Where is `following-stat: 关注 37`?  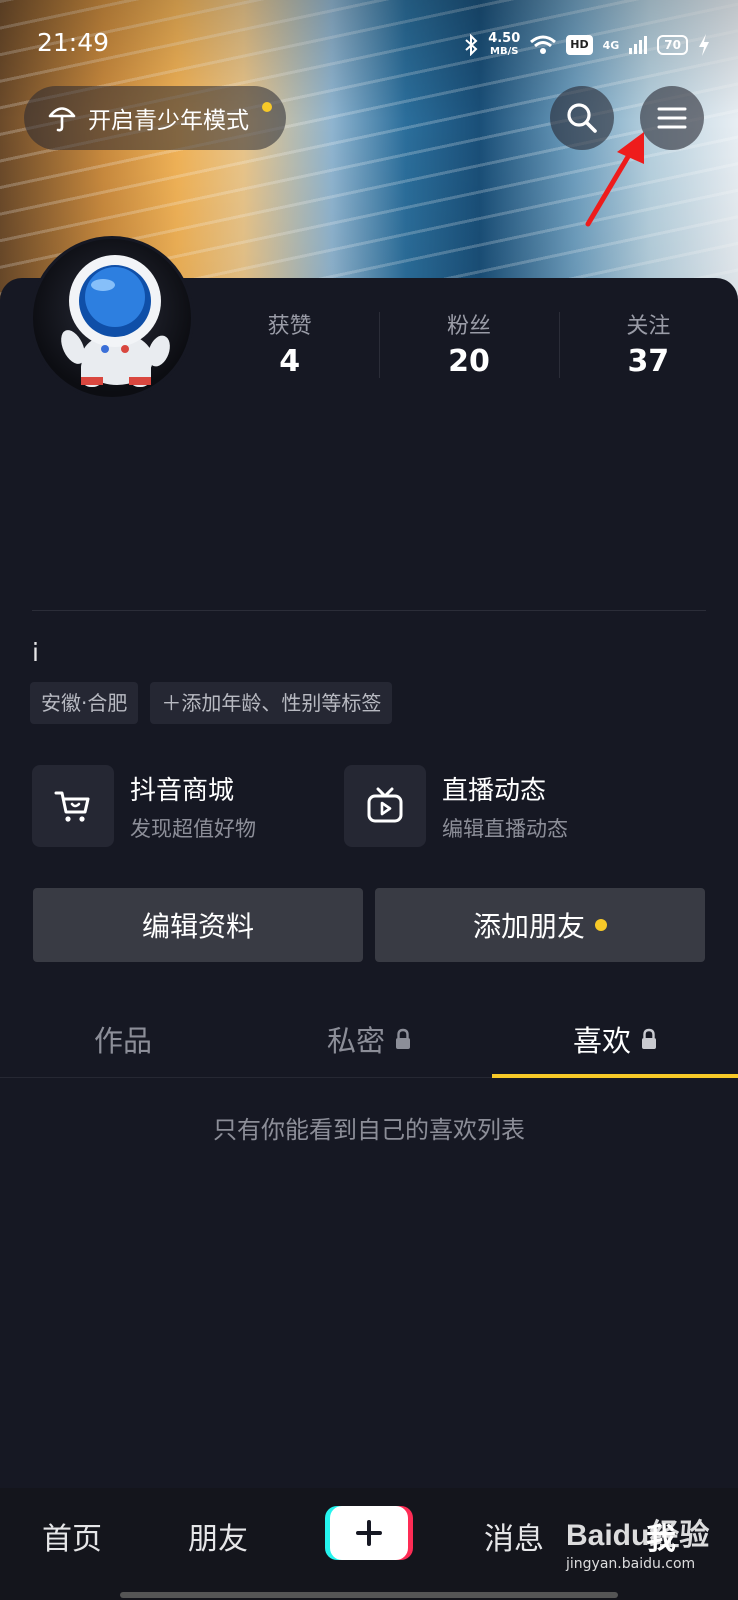
following-stat: 关注 37 is located at coordinates (648, 340).